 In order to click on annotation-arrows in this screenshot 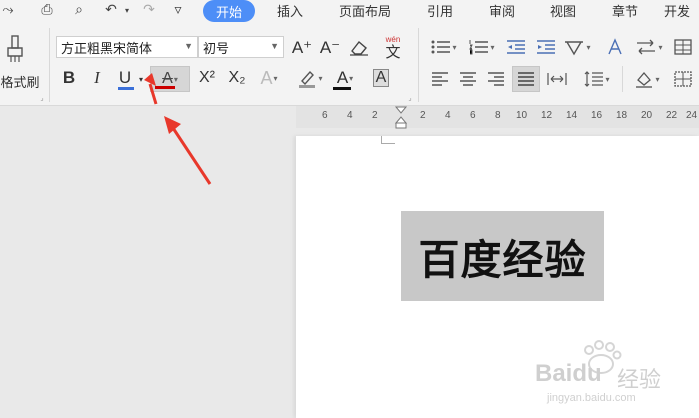, I will do `click(178, 129)`.